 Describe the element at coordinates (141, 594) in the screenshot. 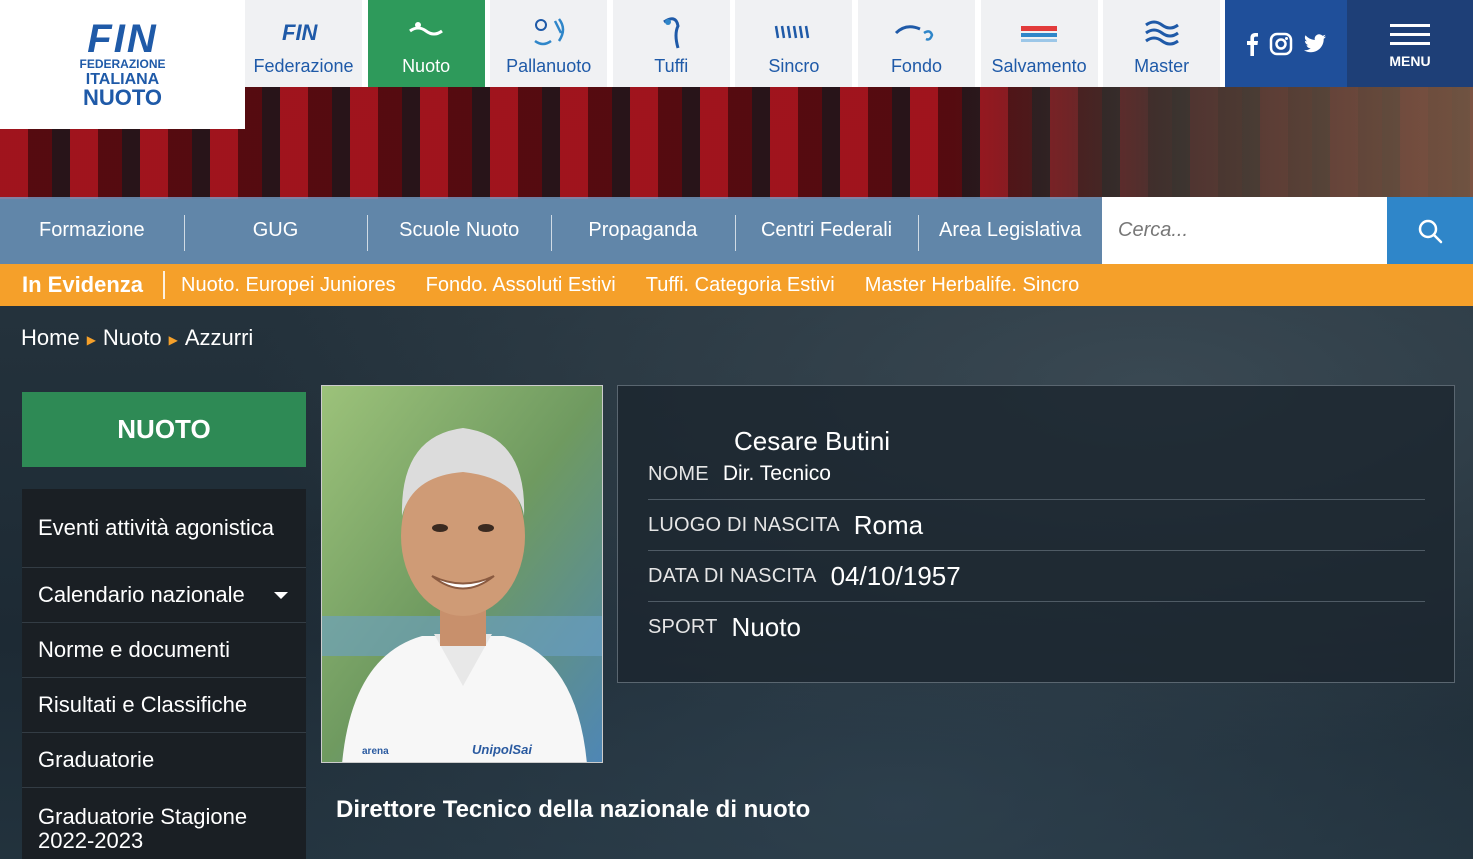

I see `sidebar-item-label: Calendario nazionale` at that location.